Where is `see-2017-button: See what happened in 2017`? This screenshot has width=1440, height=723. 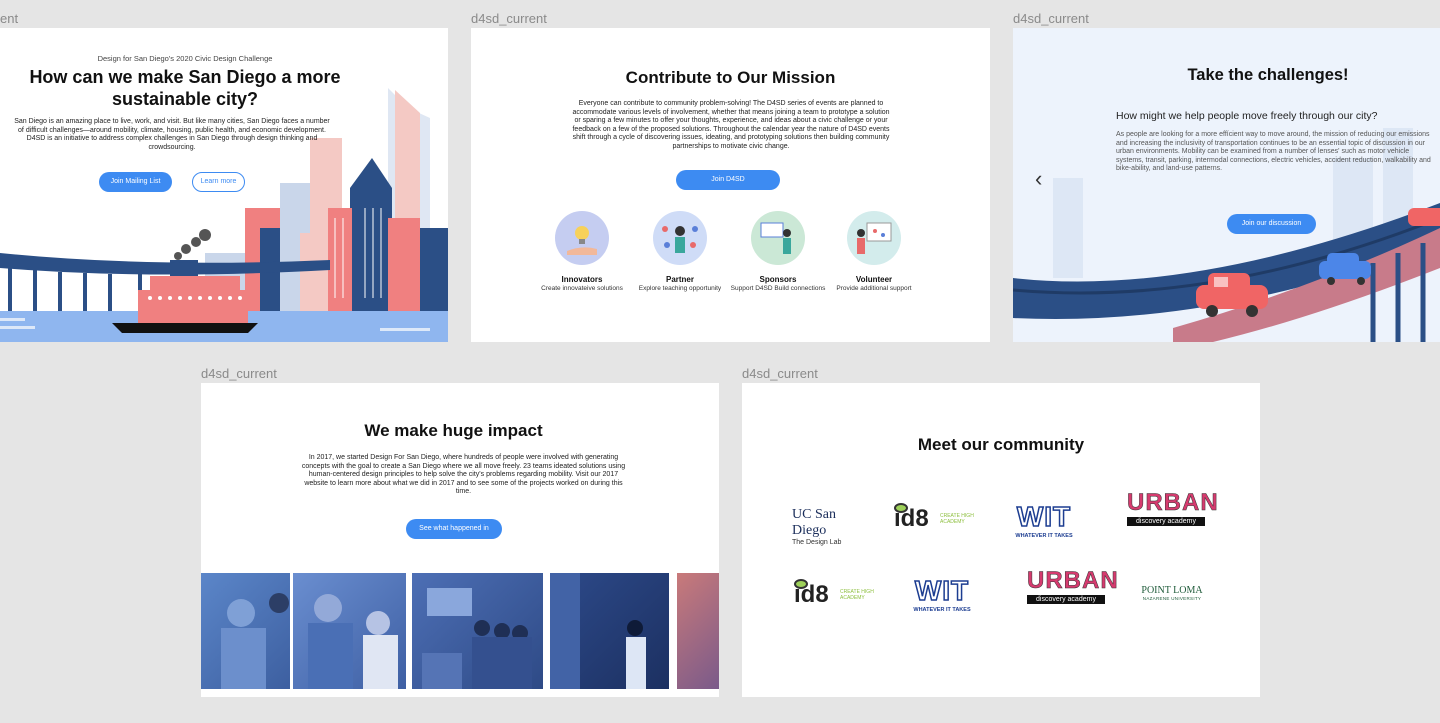 see-2017-button: See what happened in 2017 is located at coordinates (454, 535).